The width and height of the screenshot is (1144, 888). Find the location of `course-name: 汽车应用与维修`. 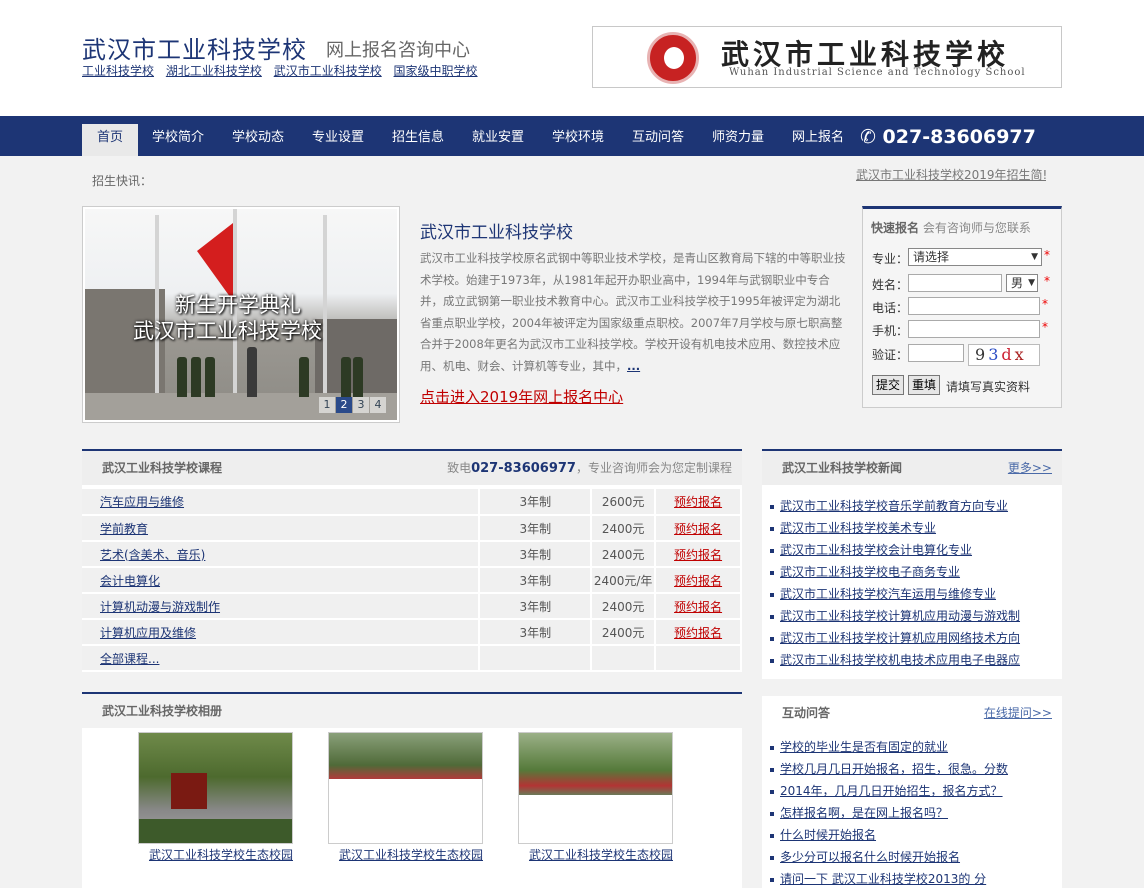

course-name: 汽车应用与维修 is located at coordinates (281, 502).